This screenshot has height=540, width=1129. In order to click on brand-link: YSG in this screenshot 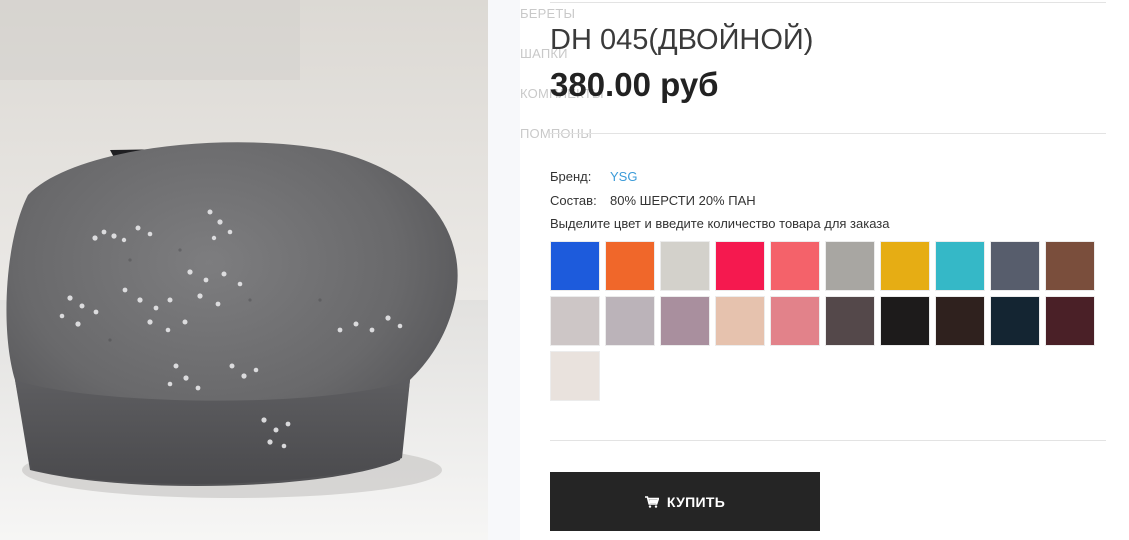, I will do `click(623, 176)`.